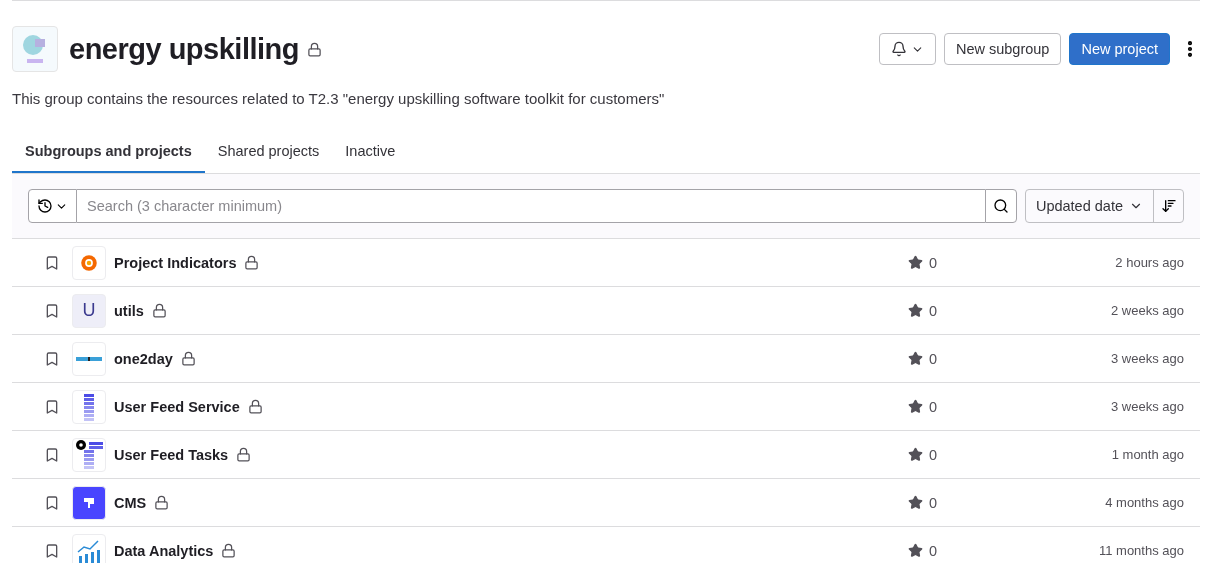 The width and height of the screenshot is (1208, 563). What do you see at coordinates (1147, 310) in the screenshot?
I see `updated-time: 2 weeks ago` at bounding box center [1147, 310].